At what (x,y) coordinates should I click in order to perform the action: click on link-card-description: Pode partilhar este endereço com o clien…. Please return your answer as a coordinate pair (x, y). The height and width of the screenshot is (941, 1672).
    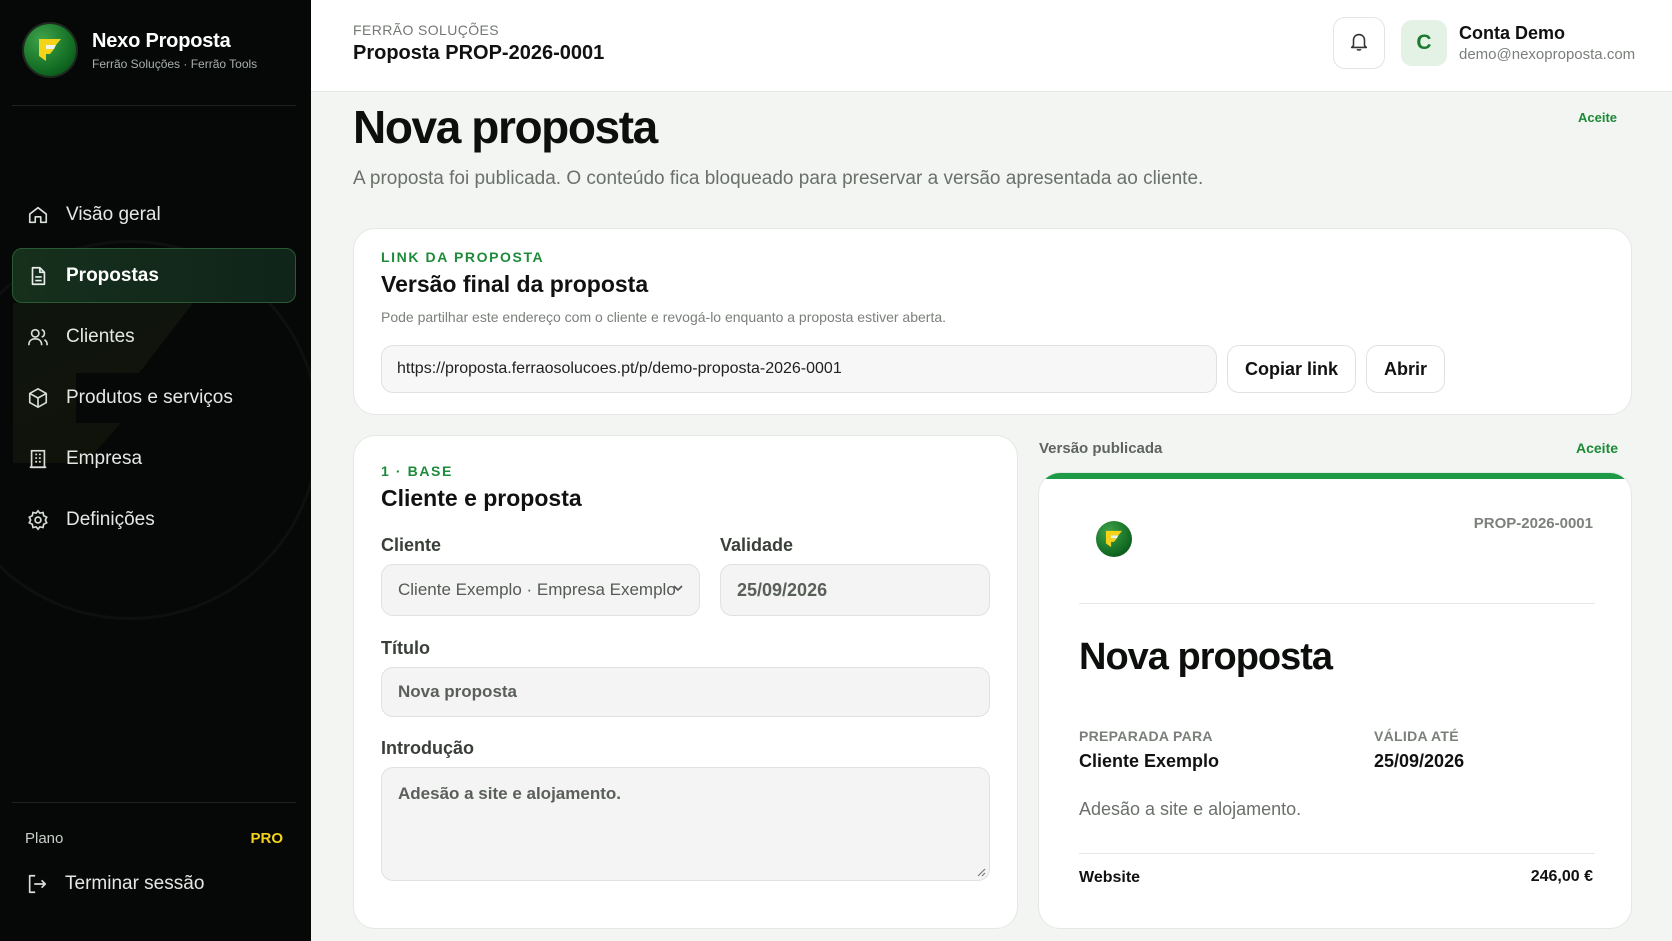
    Looking at the image, I should click on (664, 317).